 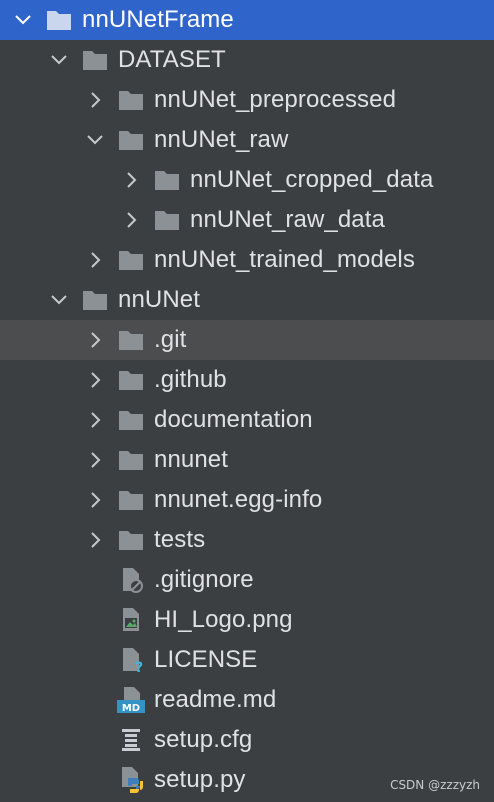 I want to click on tree-item-readme-md: MD readme.md, so click(x=247, y=700).